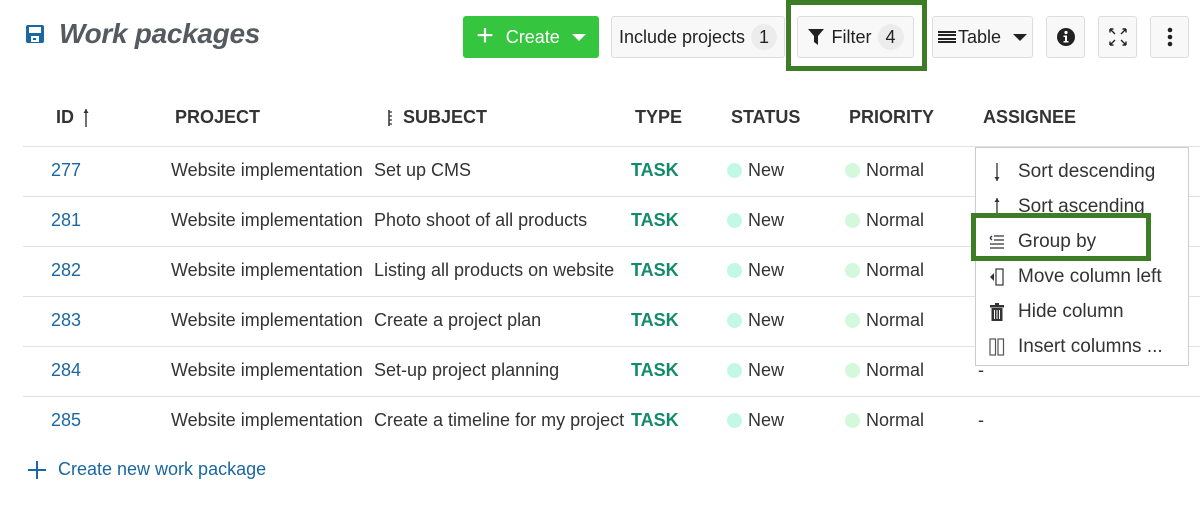 The width and height of the screenshot is (1200, 507). I want to click on cell-assignee: -, so click(981, 420).